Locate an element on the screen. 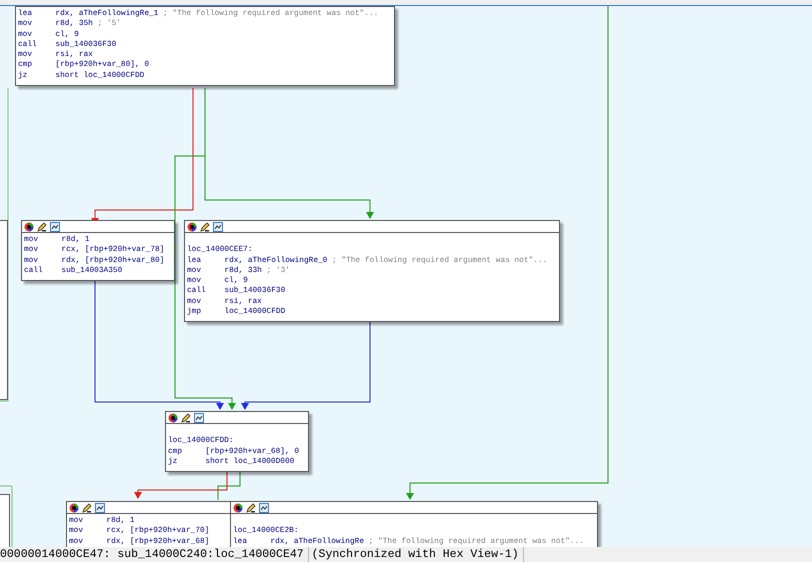  flow-line is located at coordinates (229, 485).